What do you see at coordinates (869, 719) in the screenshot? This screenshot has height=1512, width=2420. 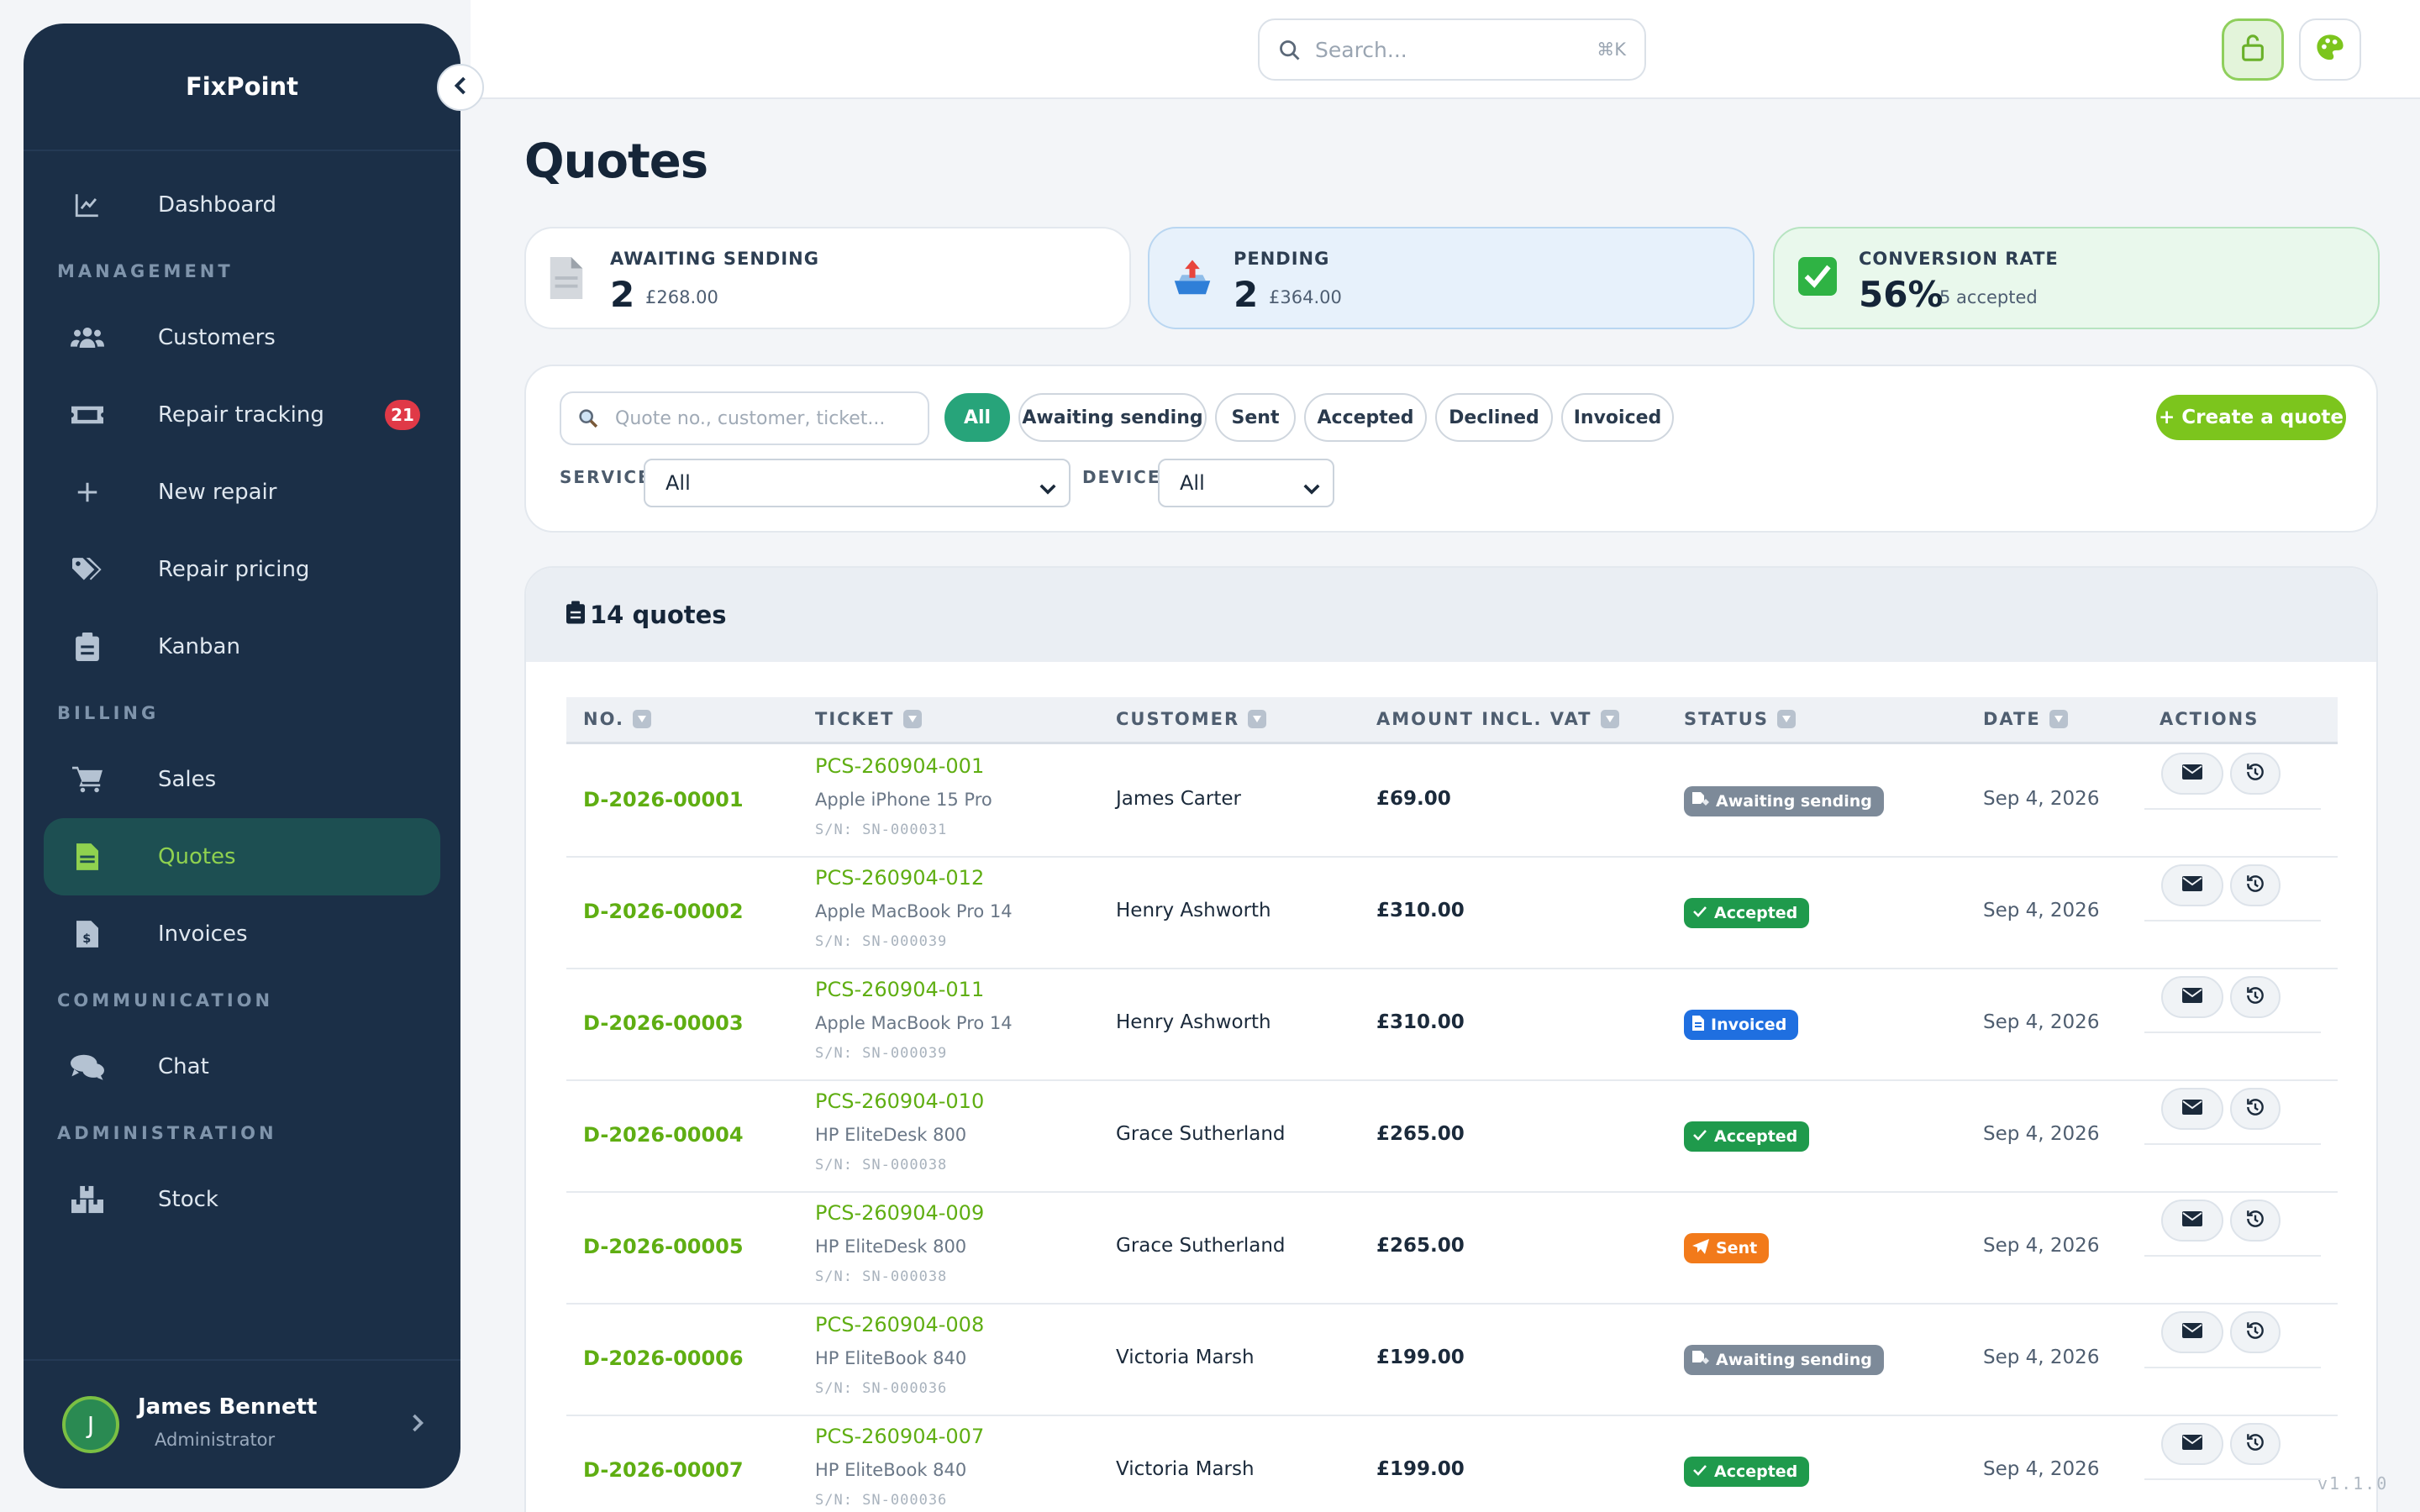 I see `column-header-ticket: TICKET` at bounding box center [869, 719].